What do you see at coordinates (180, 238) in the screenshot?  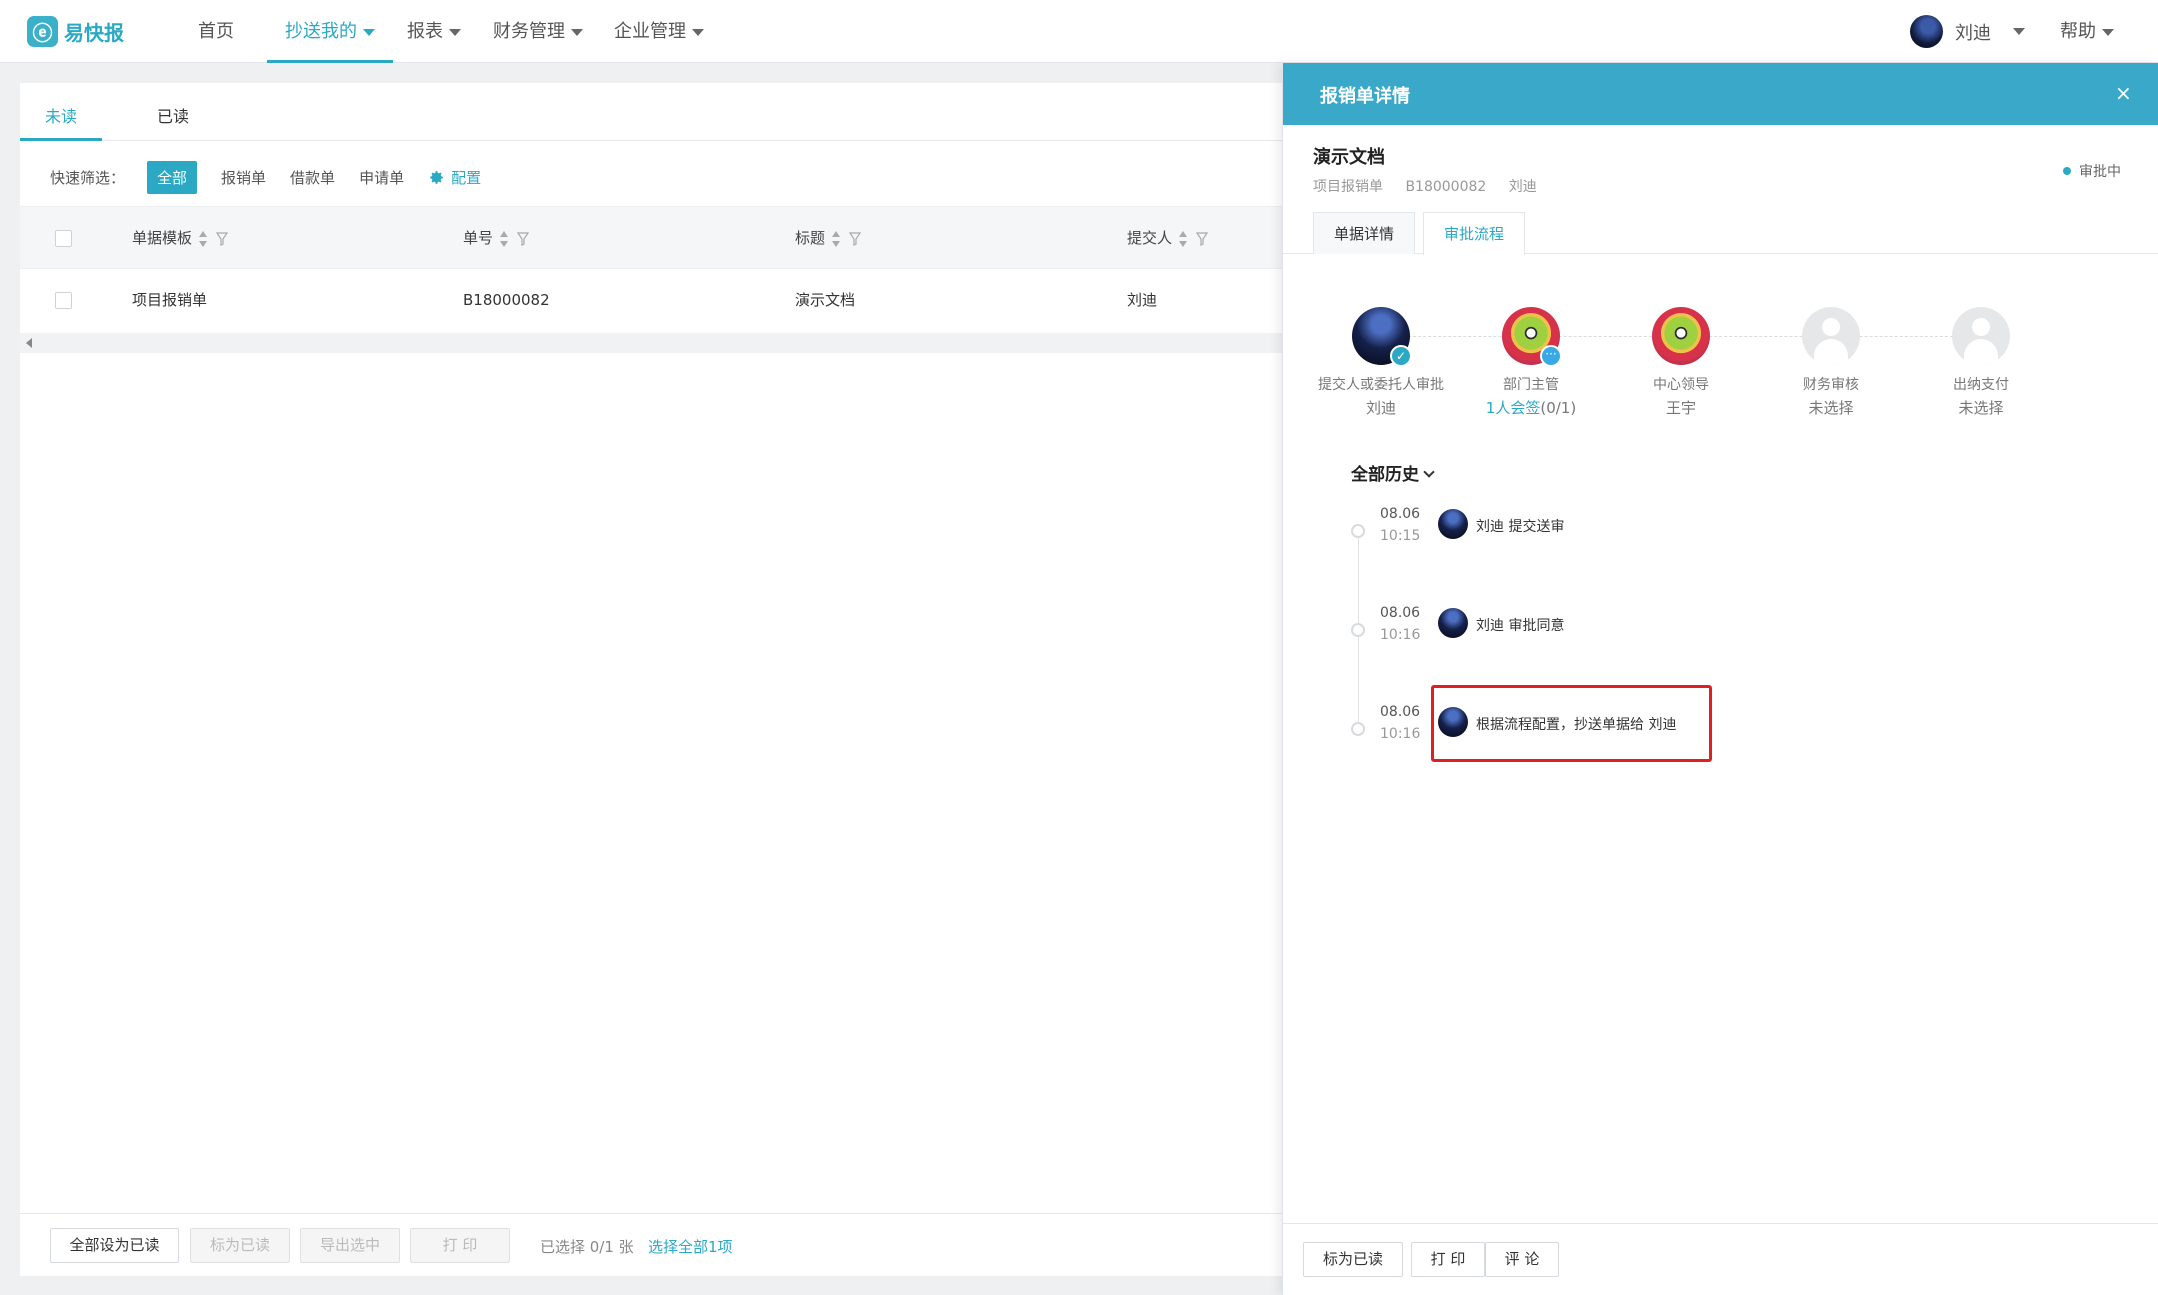 I see `column-template: 单据模板` at bounding box center [180, 238].